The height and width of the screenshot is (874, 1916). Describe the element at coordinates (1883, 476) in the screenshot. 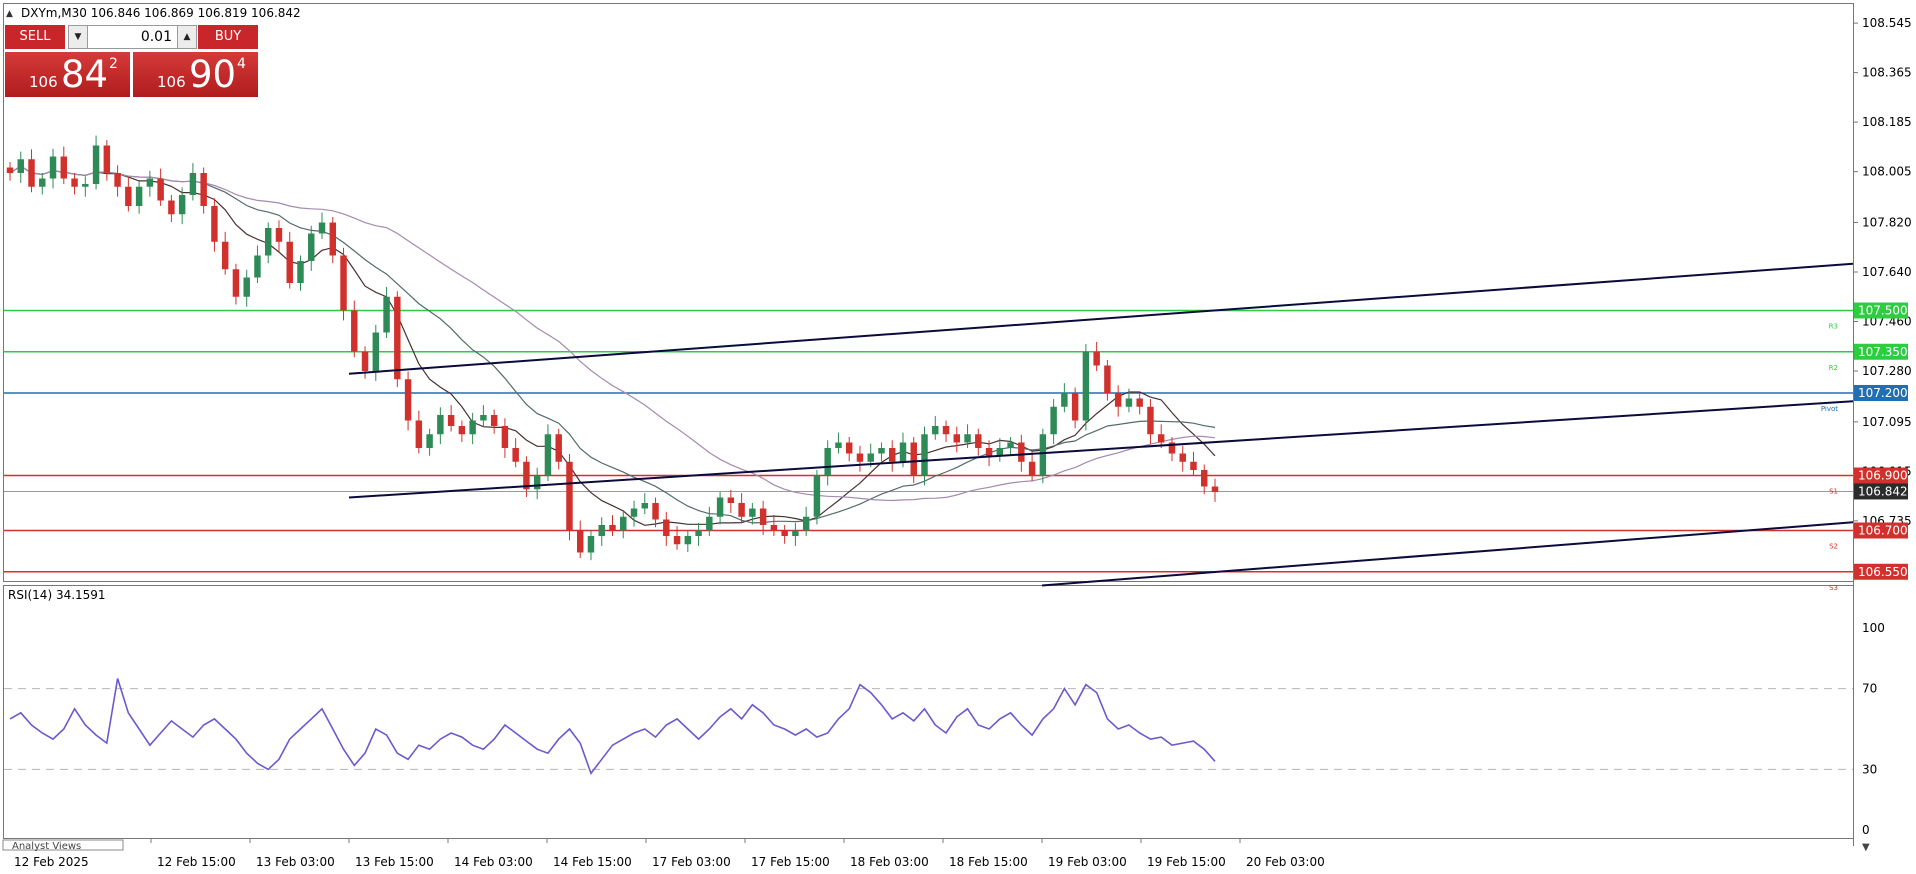

I see `level-label: 106.900` at that location.